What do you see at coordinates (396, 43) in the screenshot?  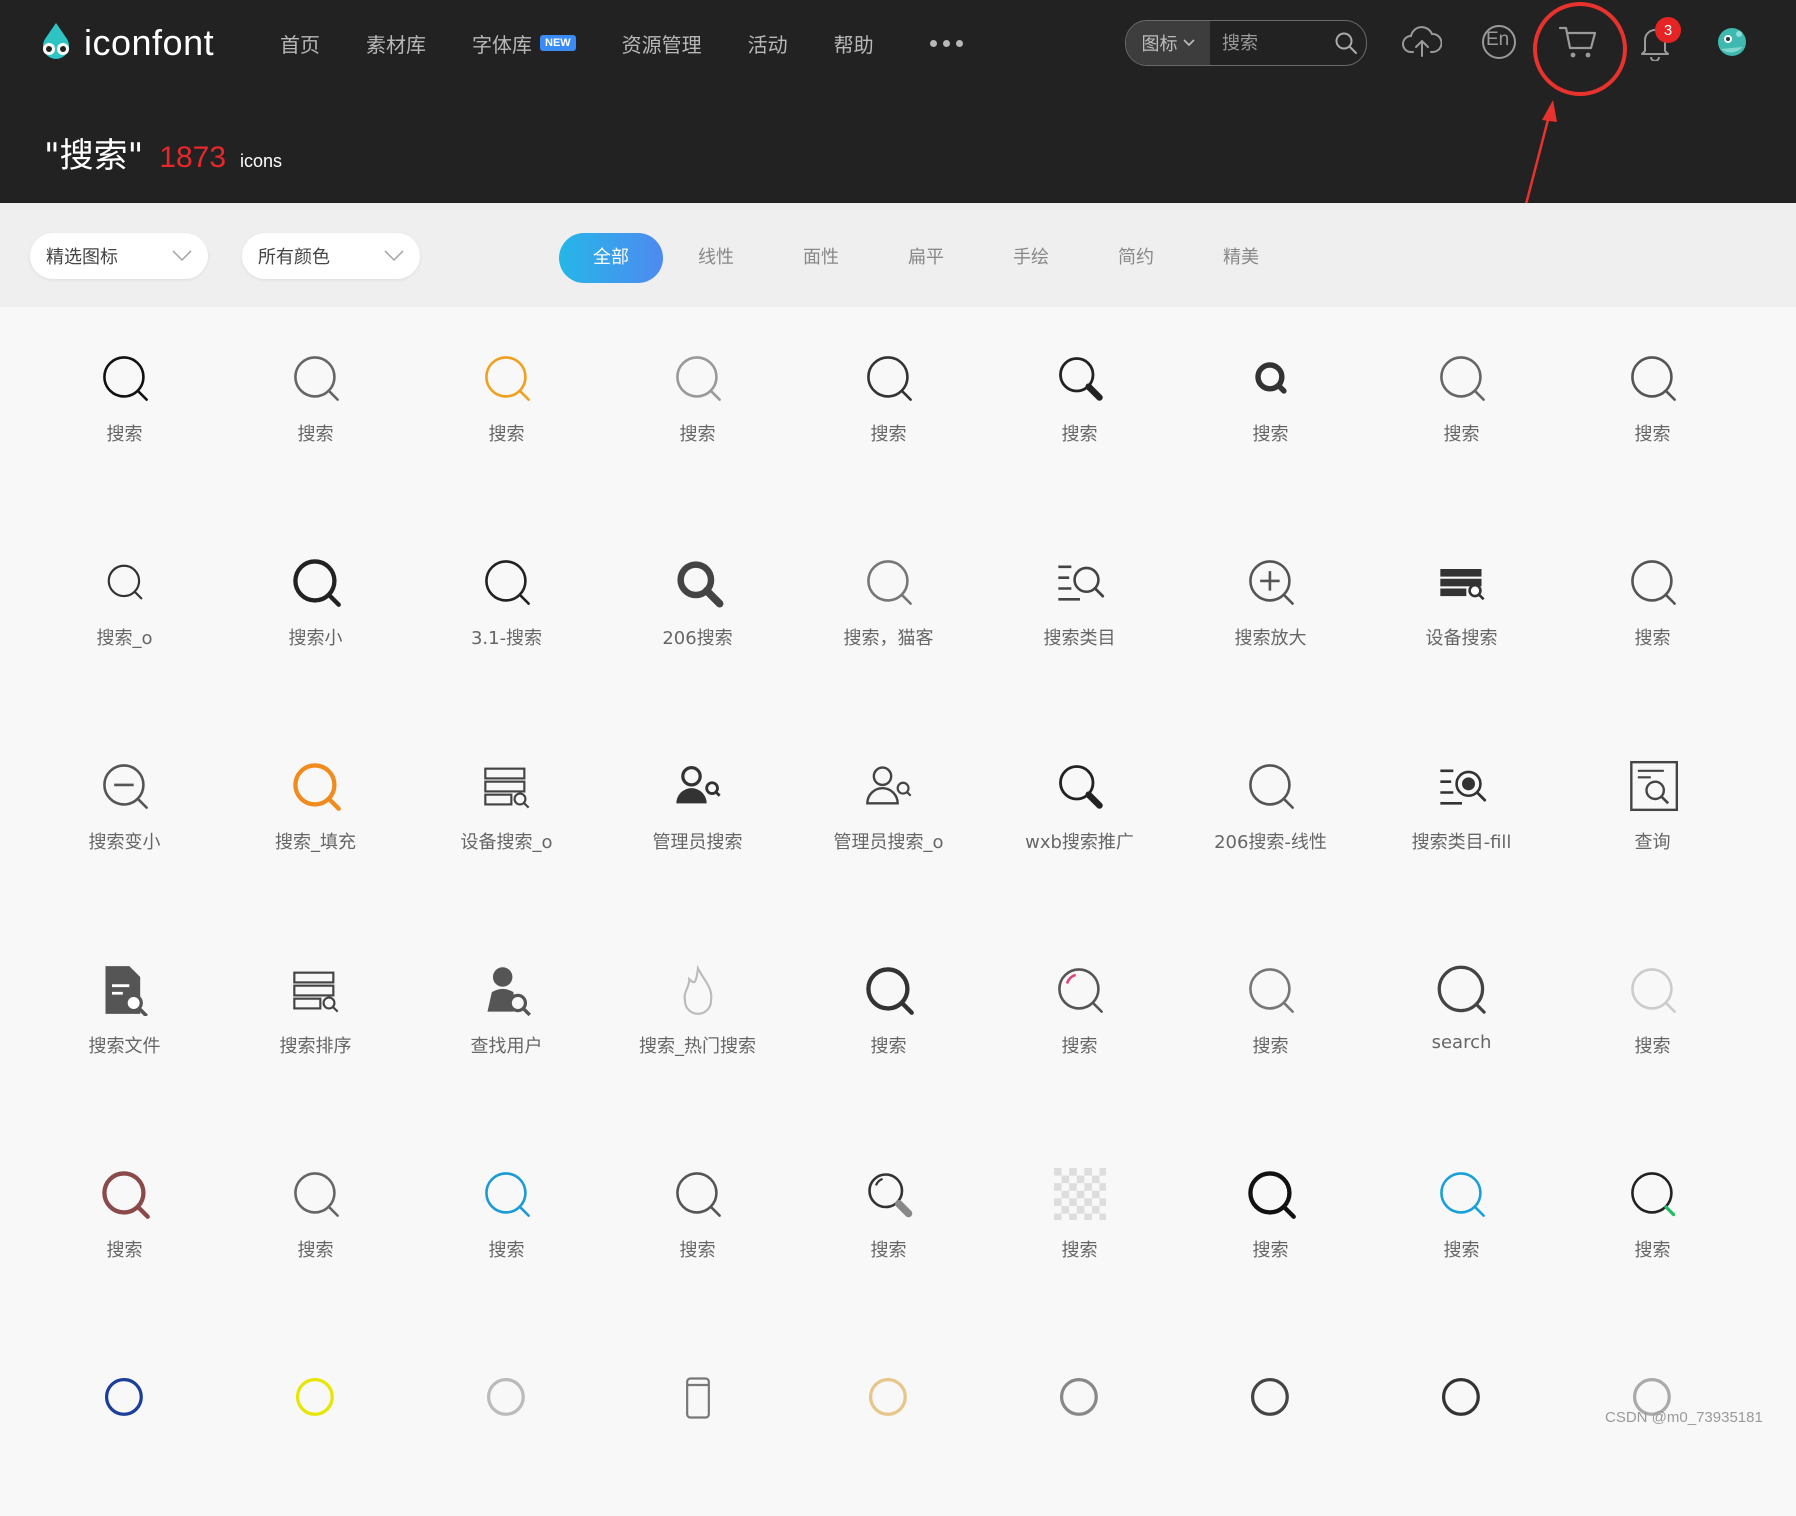 I see `nav-item-materials: 素材库` at bounding box center [396, 43].